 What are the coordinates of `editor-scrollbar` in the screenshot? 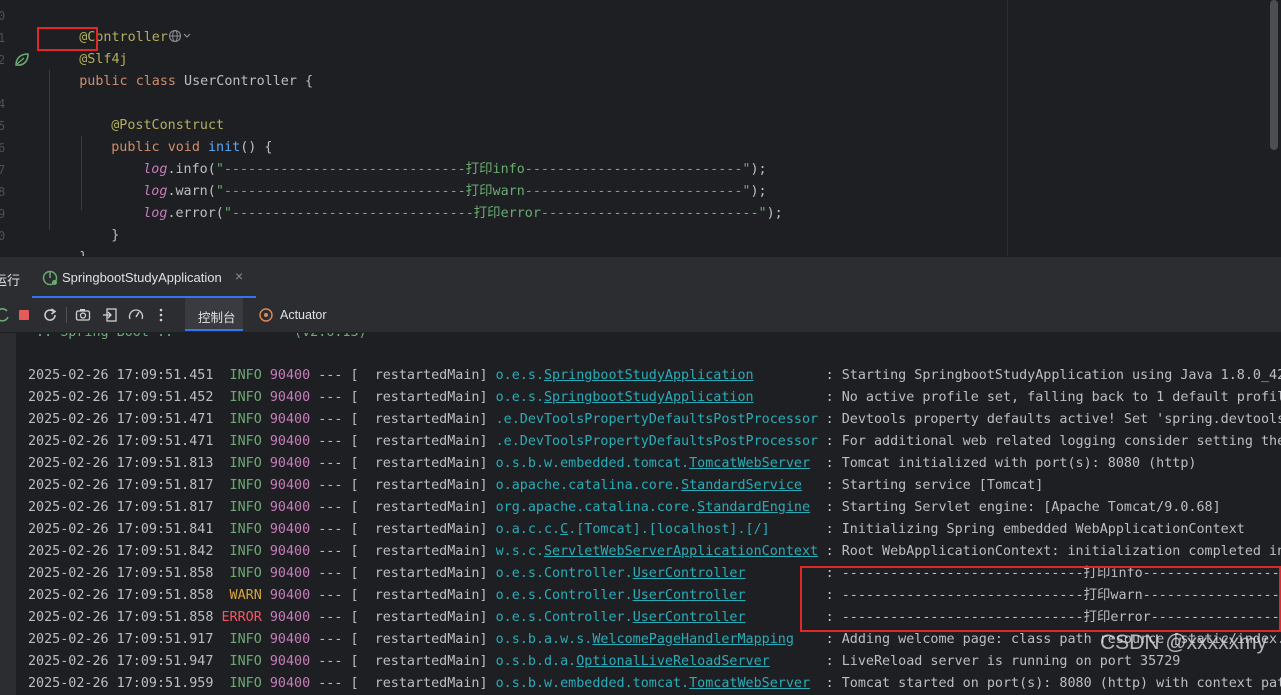 It's located at (1274, 75).